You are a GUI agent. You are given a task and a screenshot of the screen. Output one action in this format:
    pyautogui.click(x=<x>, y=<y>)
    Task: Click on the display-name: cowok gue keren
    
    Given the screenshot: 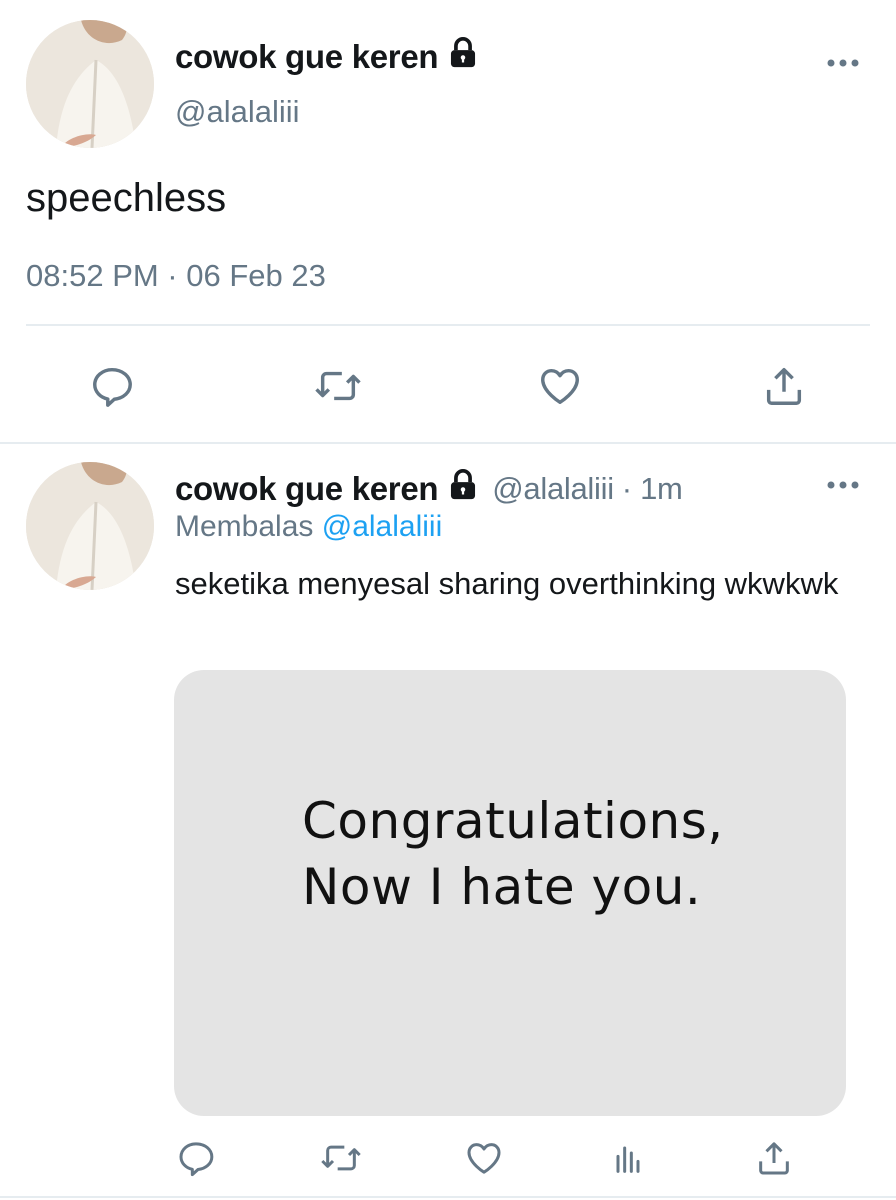 What is the action you would take?
    pyautogui.click(x=327, y=57)
    